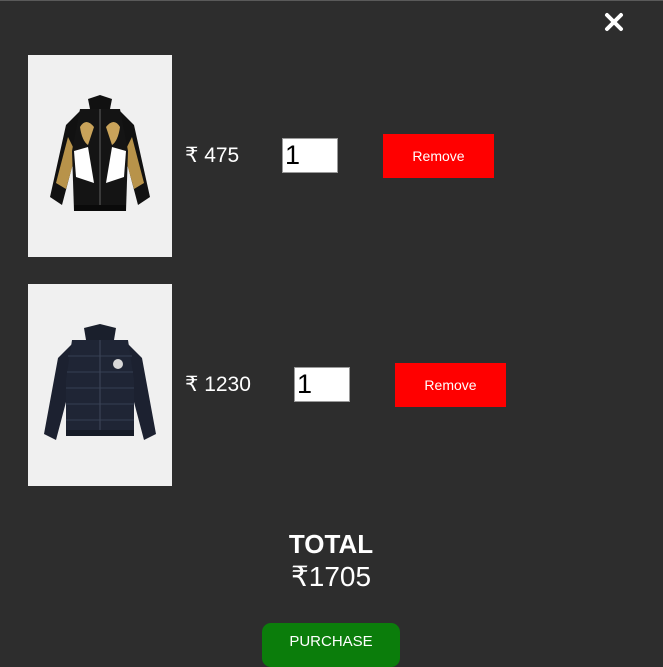 The width and height of the screenshot is (663, 667). What do you see at coordinates (331, 645) in the screenshot?
I see `purchase-button: PURCHASE` at bounding box center [331, 645].